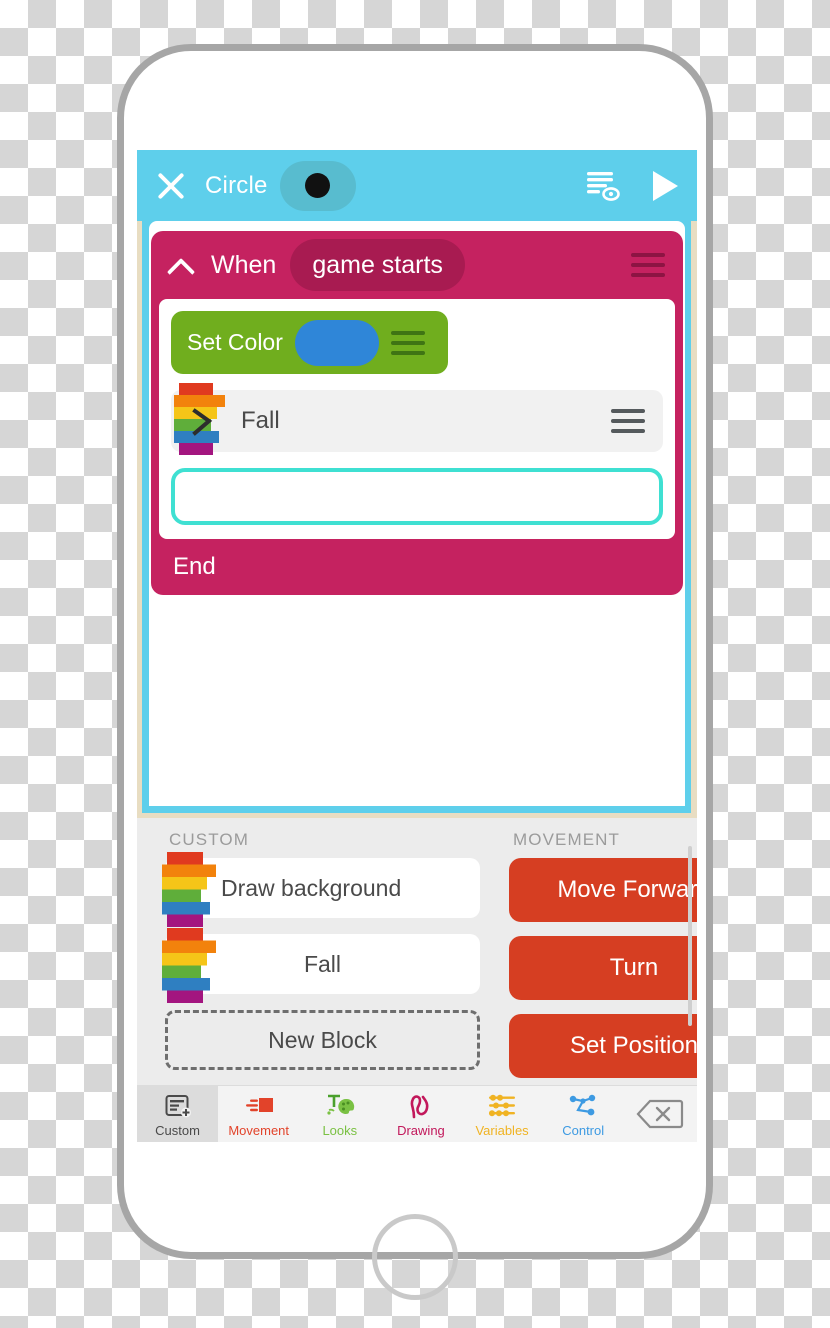 Image resolution: width=830 pixels, height=1328 pixels. What do you see at coordinates (603, 1046) in the screenshot?
I see `palette-item-set-position: Set Position` at bounding box center [603, 1046].